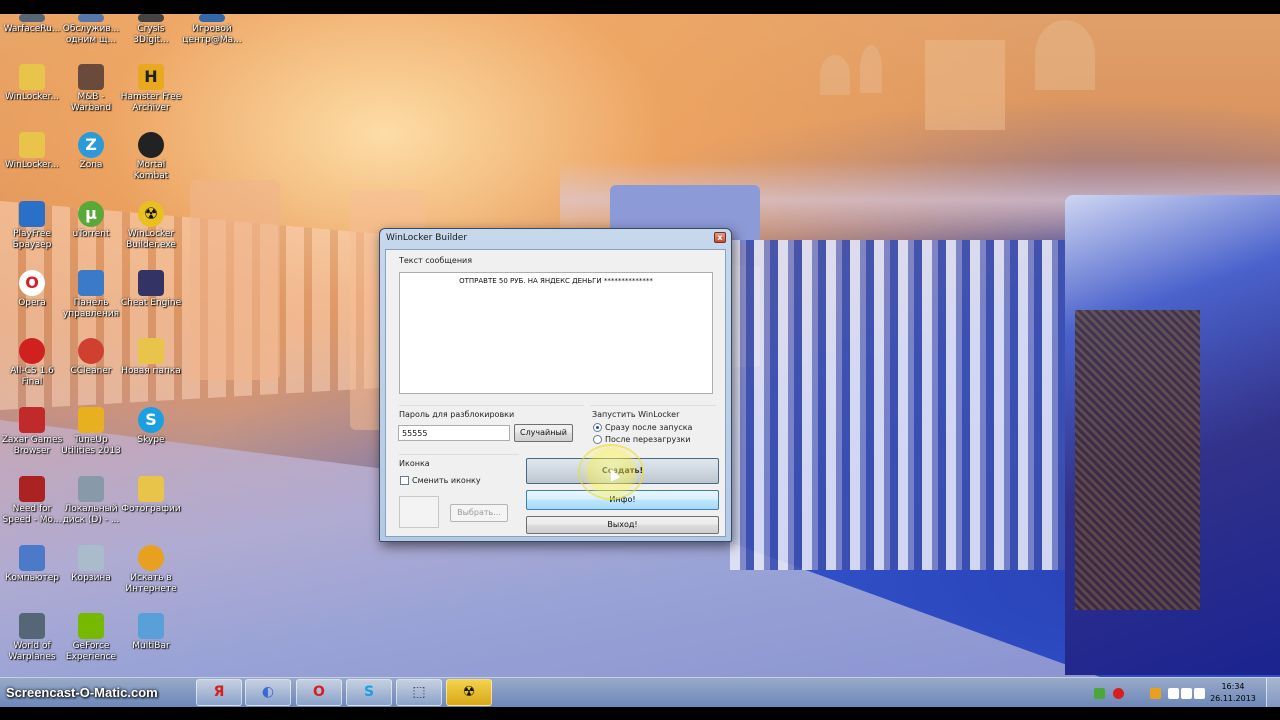 Image resolution: width=1280 pixels, height=720 pixels. Describe the element at coordinates (640, 692) in the screenshot. I see `taskbar` at that location.